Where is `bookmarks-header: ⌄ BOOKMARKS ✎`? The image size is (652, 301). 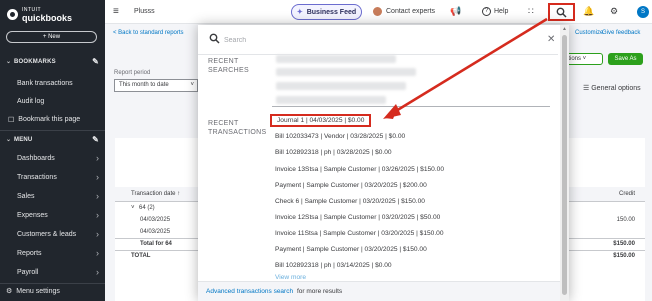 bookmarks-header: ⌄ BOOKMARKS ✎ is located at coordinates (52, 61).